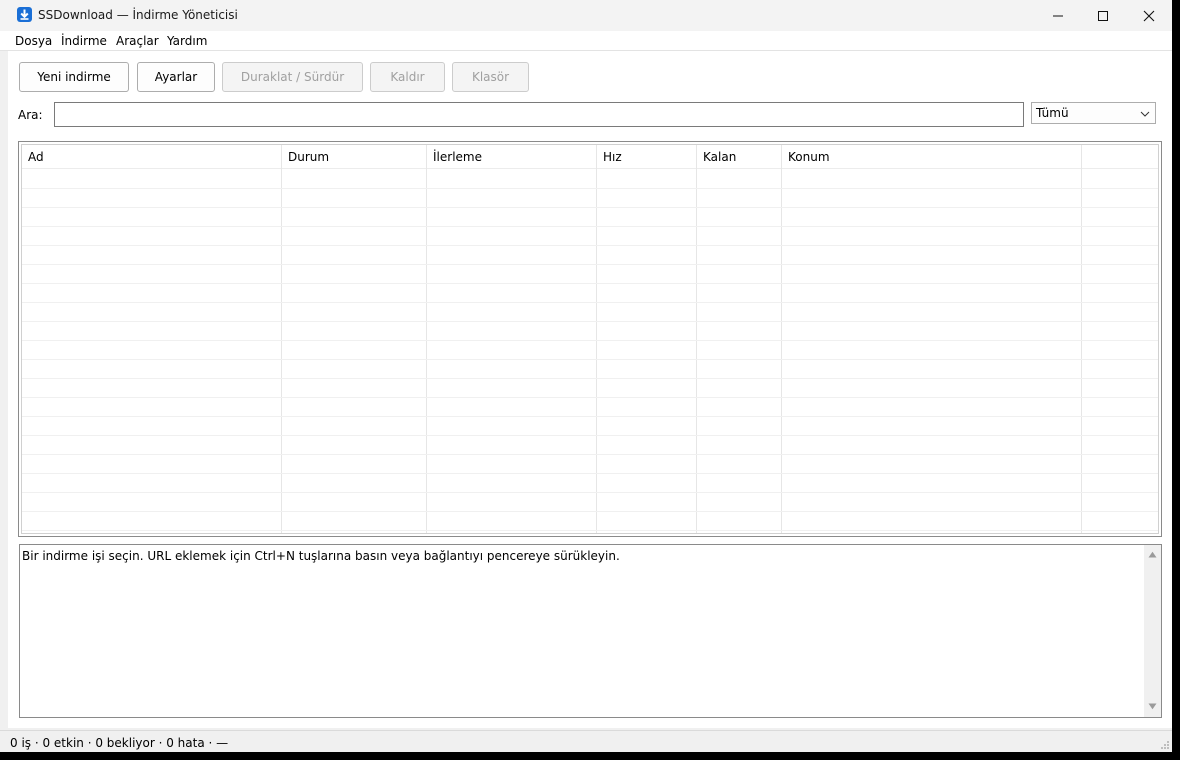 Image resolution: width=1180 pixels, height=760 pixels. What do you see at coordinates (1145, 114) in the screenshot?
I see `chevron-down-icon` at bounding box center [1145, 114].